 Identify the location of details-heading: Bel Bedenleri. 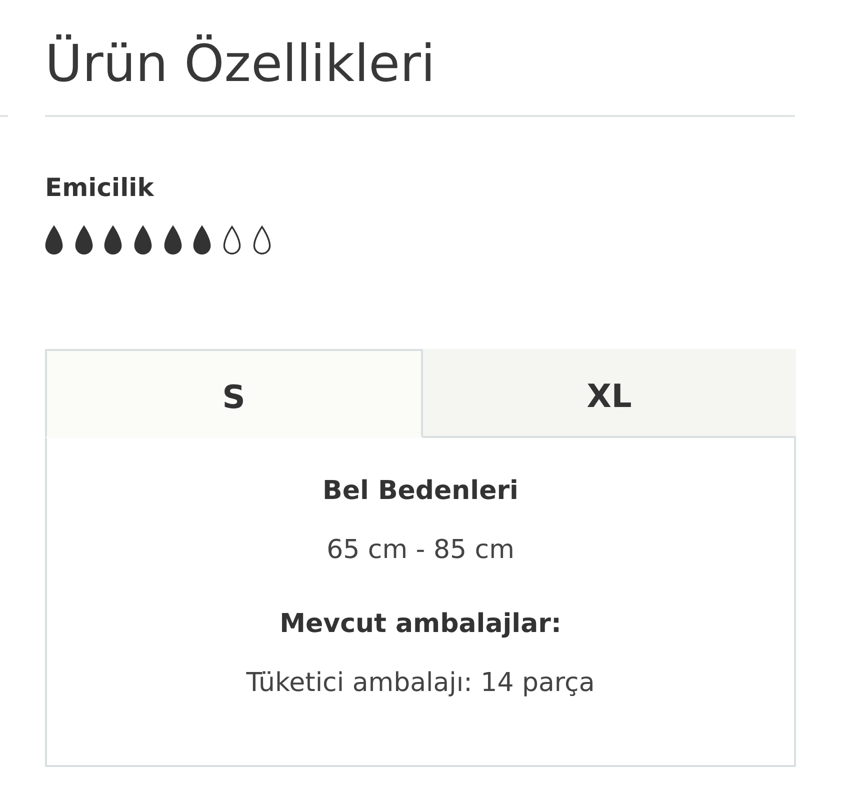
(420, 491).